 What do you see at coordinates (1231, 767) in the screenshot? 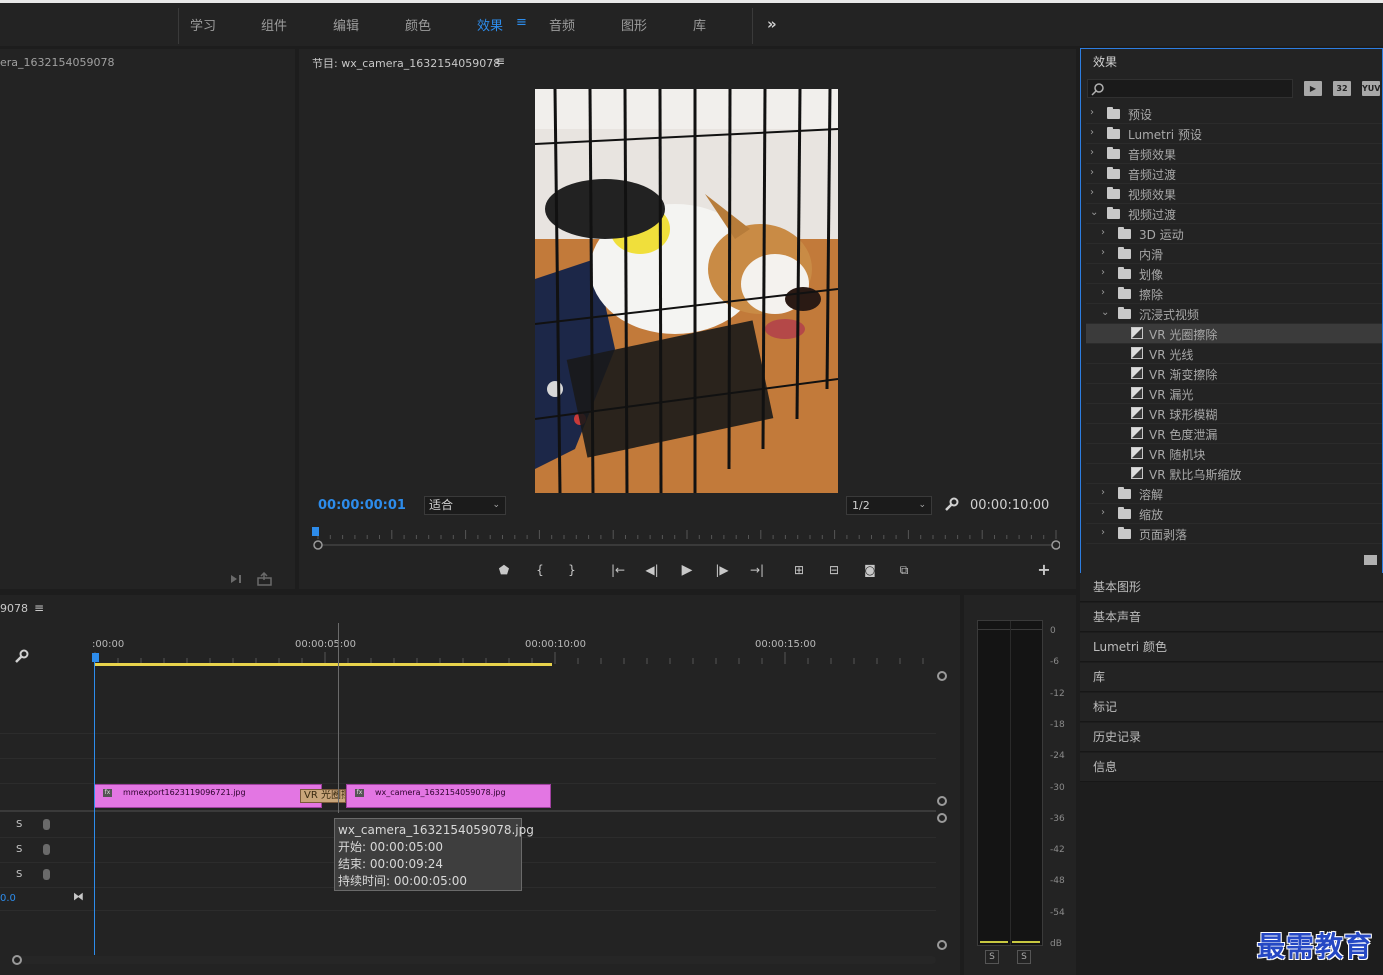
I see `panel-info: 信息` at bounding box center [1231, 767].